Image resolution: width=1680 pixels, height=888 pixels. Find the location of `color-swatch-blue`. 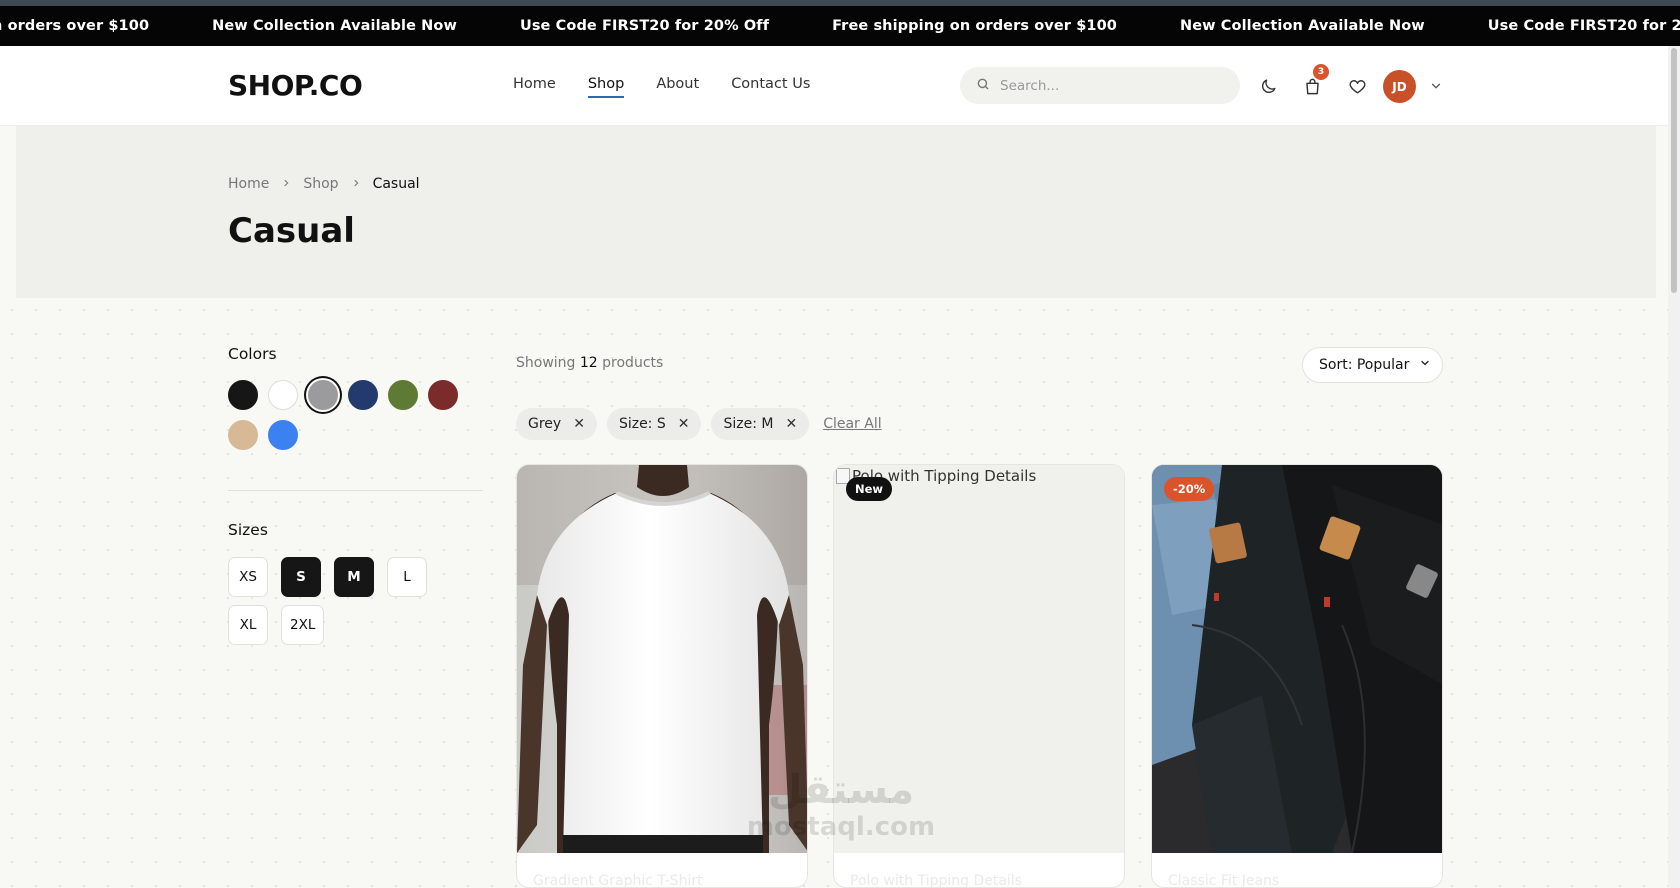

color-swatch-blue is located at coordinates (283, 435).